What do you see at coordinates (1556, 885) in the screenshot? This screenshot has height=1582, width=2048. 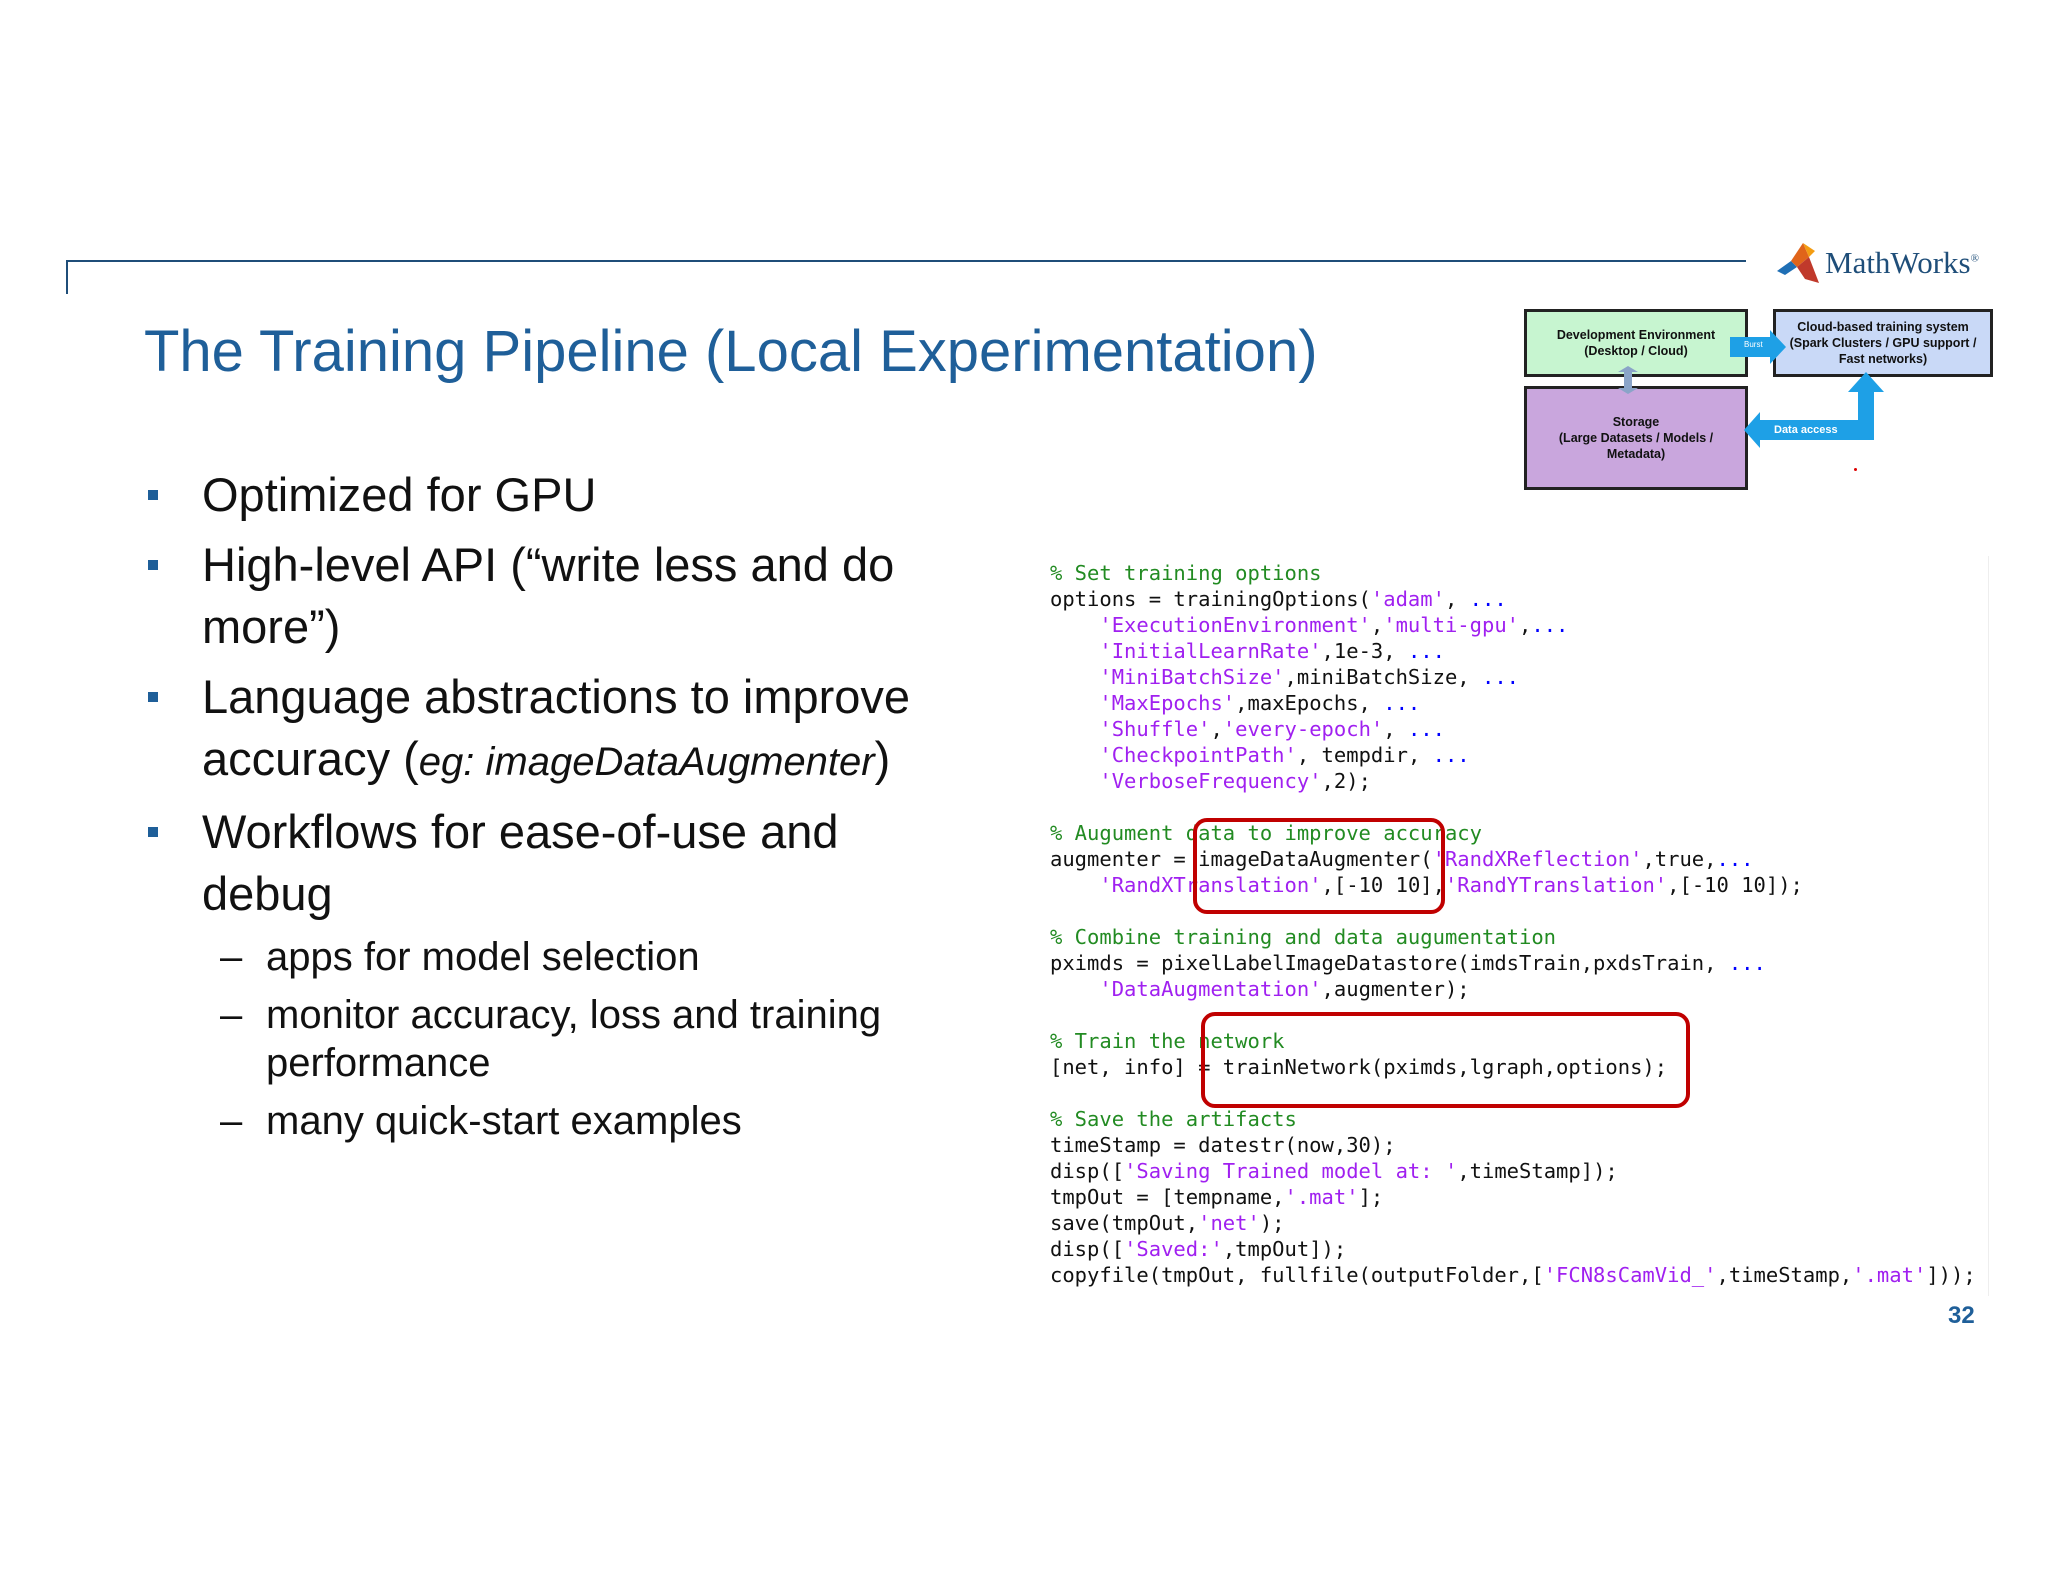 I see `code-string: 'RandYTranslation'` at bounding box center [1556, 885].